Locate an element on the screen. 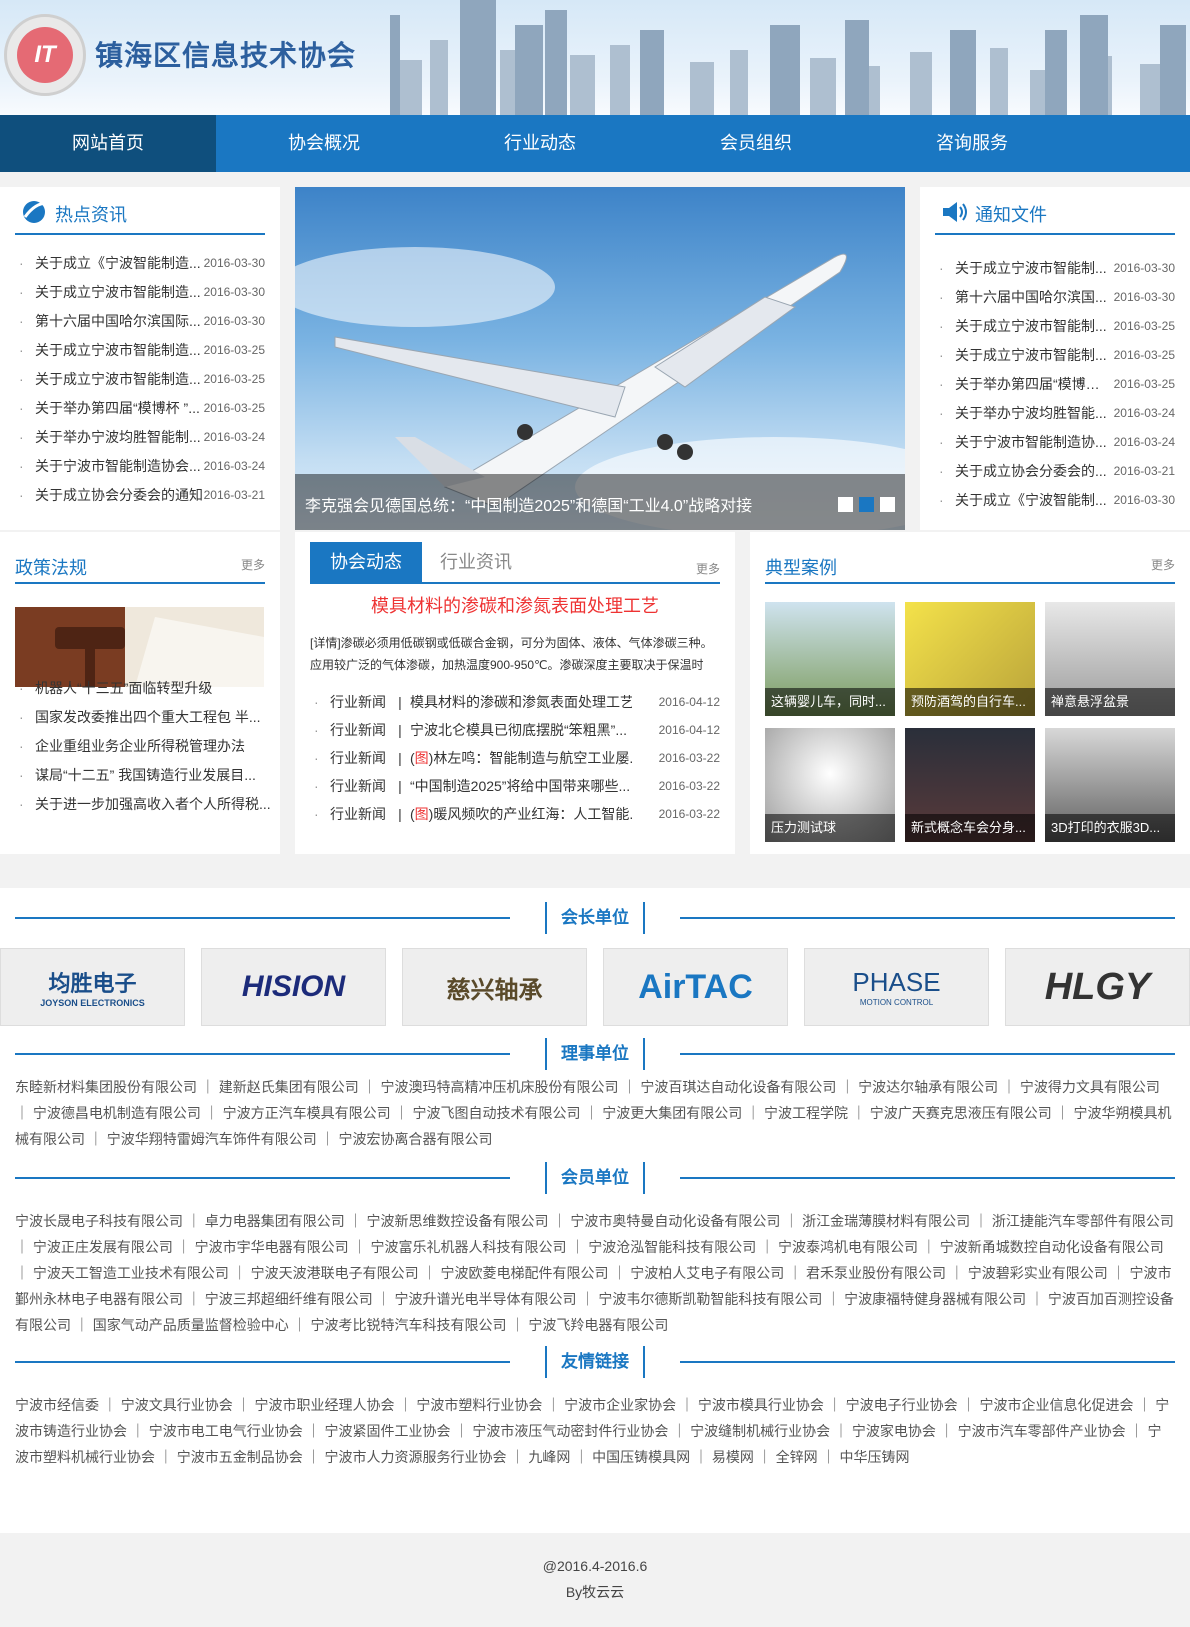  list-item: 关于宁波市智能制造协会...2016-03-24 is located at coordinates (140, 466).